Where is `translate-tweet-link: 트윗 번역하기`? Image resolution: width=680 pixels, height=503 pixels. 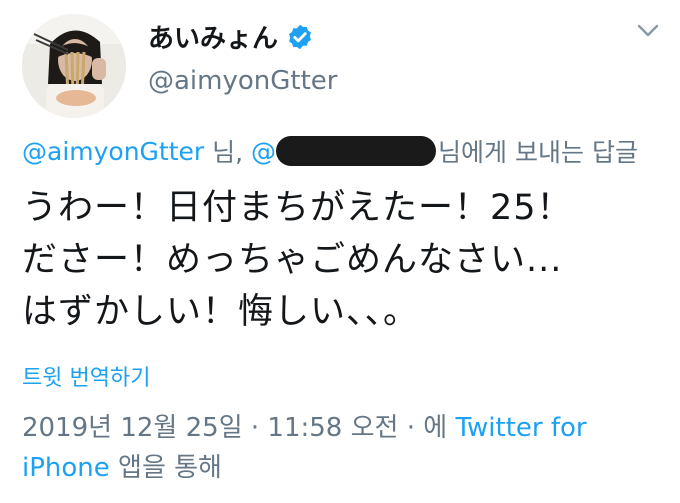 translate-tweet-link: 트윗 번역하기 is located at coordinates (86, 376).